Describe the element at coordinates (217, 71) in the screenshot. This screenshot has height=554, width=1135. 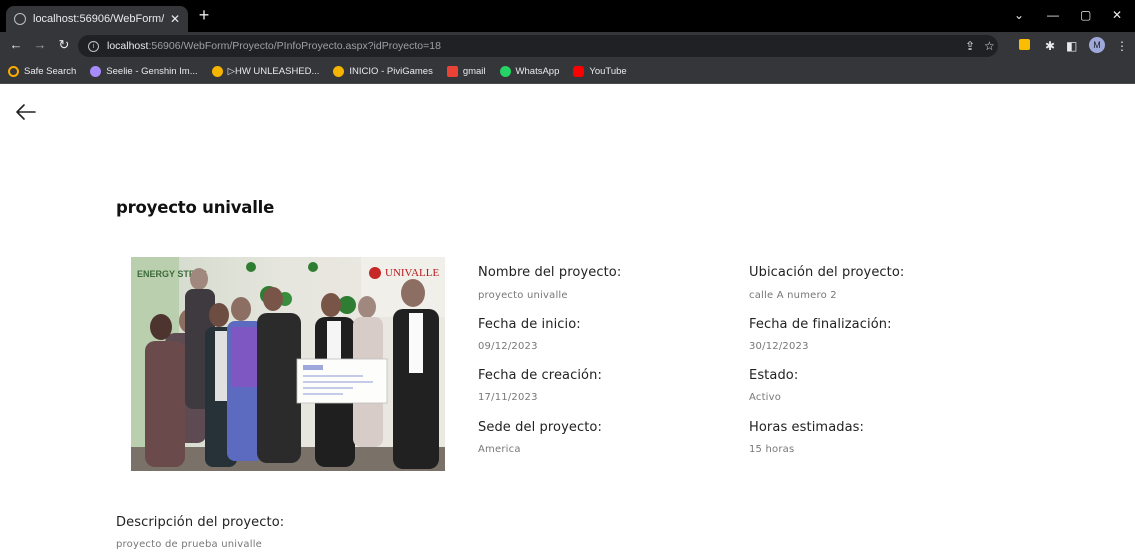
I see `hw-unleashed-icon` at that location.